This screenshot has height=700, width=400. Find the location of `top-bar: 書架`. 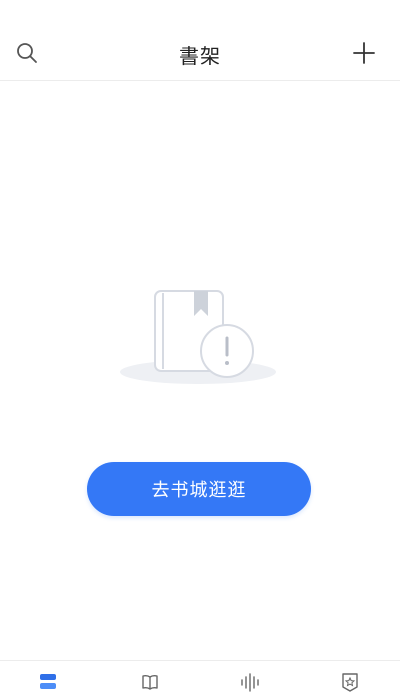

top-bar: 書架 is located at coordinates (200, 40).